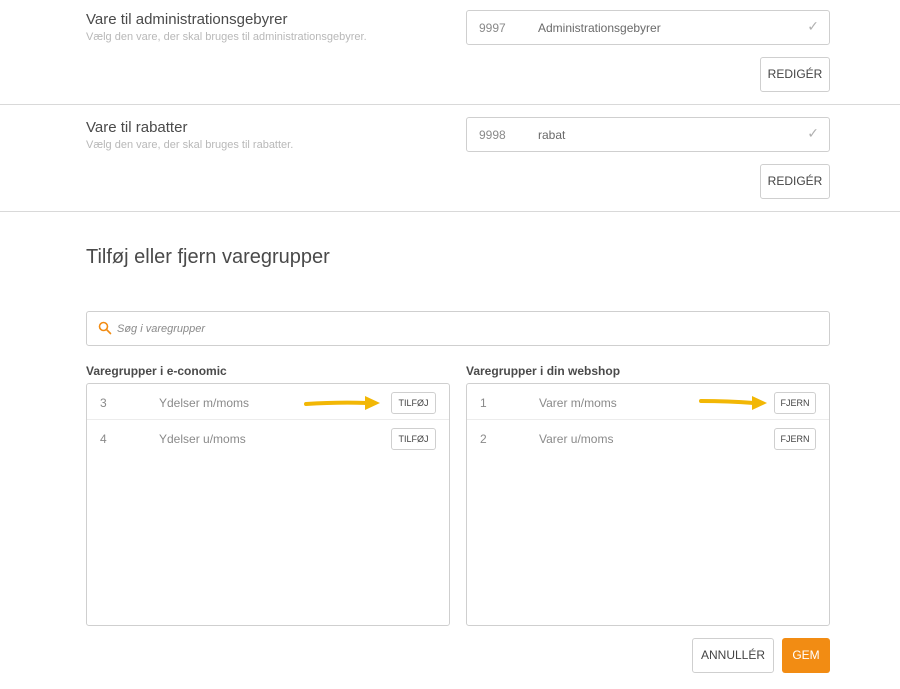 The height and width of the screenshot is (689, 900). I want to click on list-item: 4 Ydelser u/moms TILFØJ, so click(268, 438).